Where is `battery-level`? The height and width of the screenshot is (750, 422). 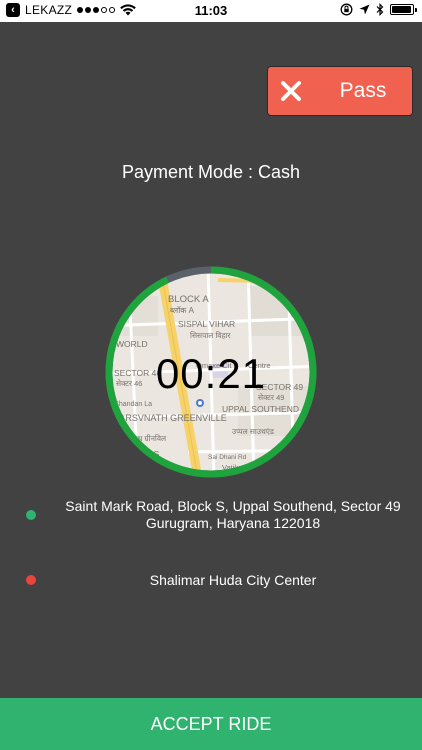
battery-level is located at coordinates (401, 9).